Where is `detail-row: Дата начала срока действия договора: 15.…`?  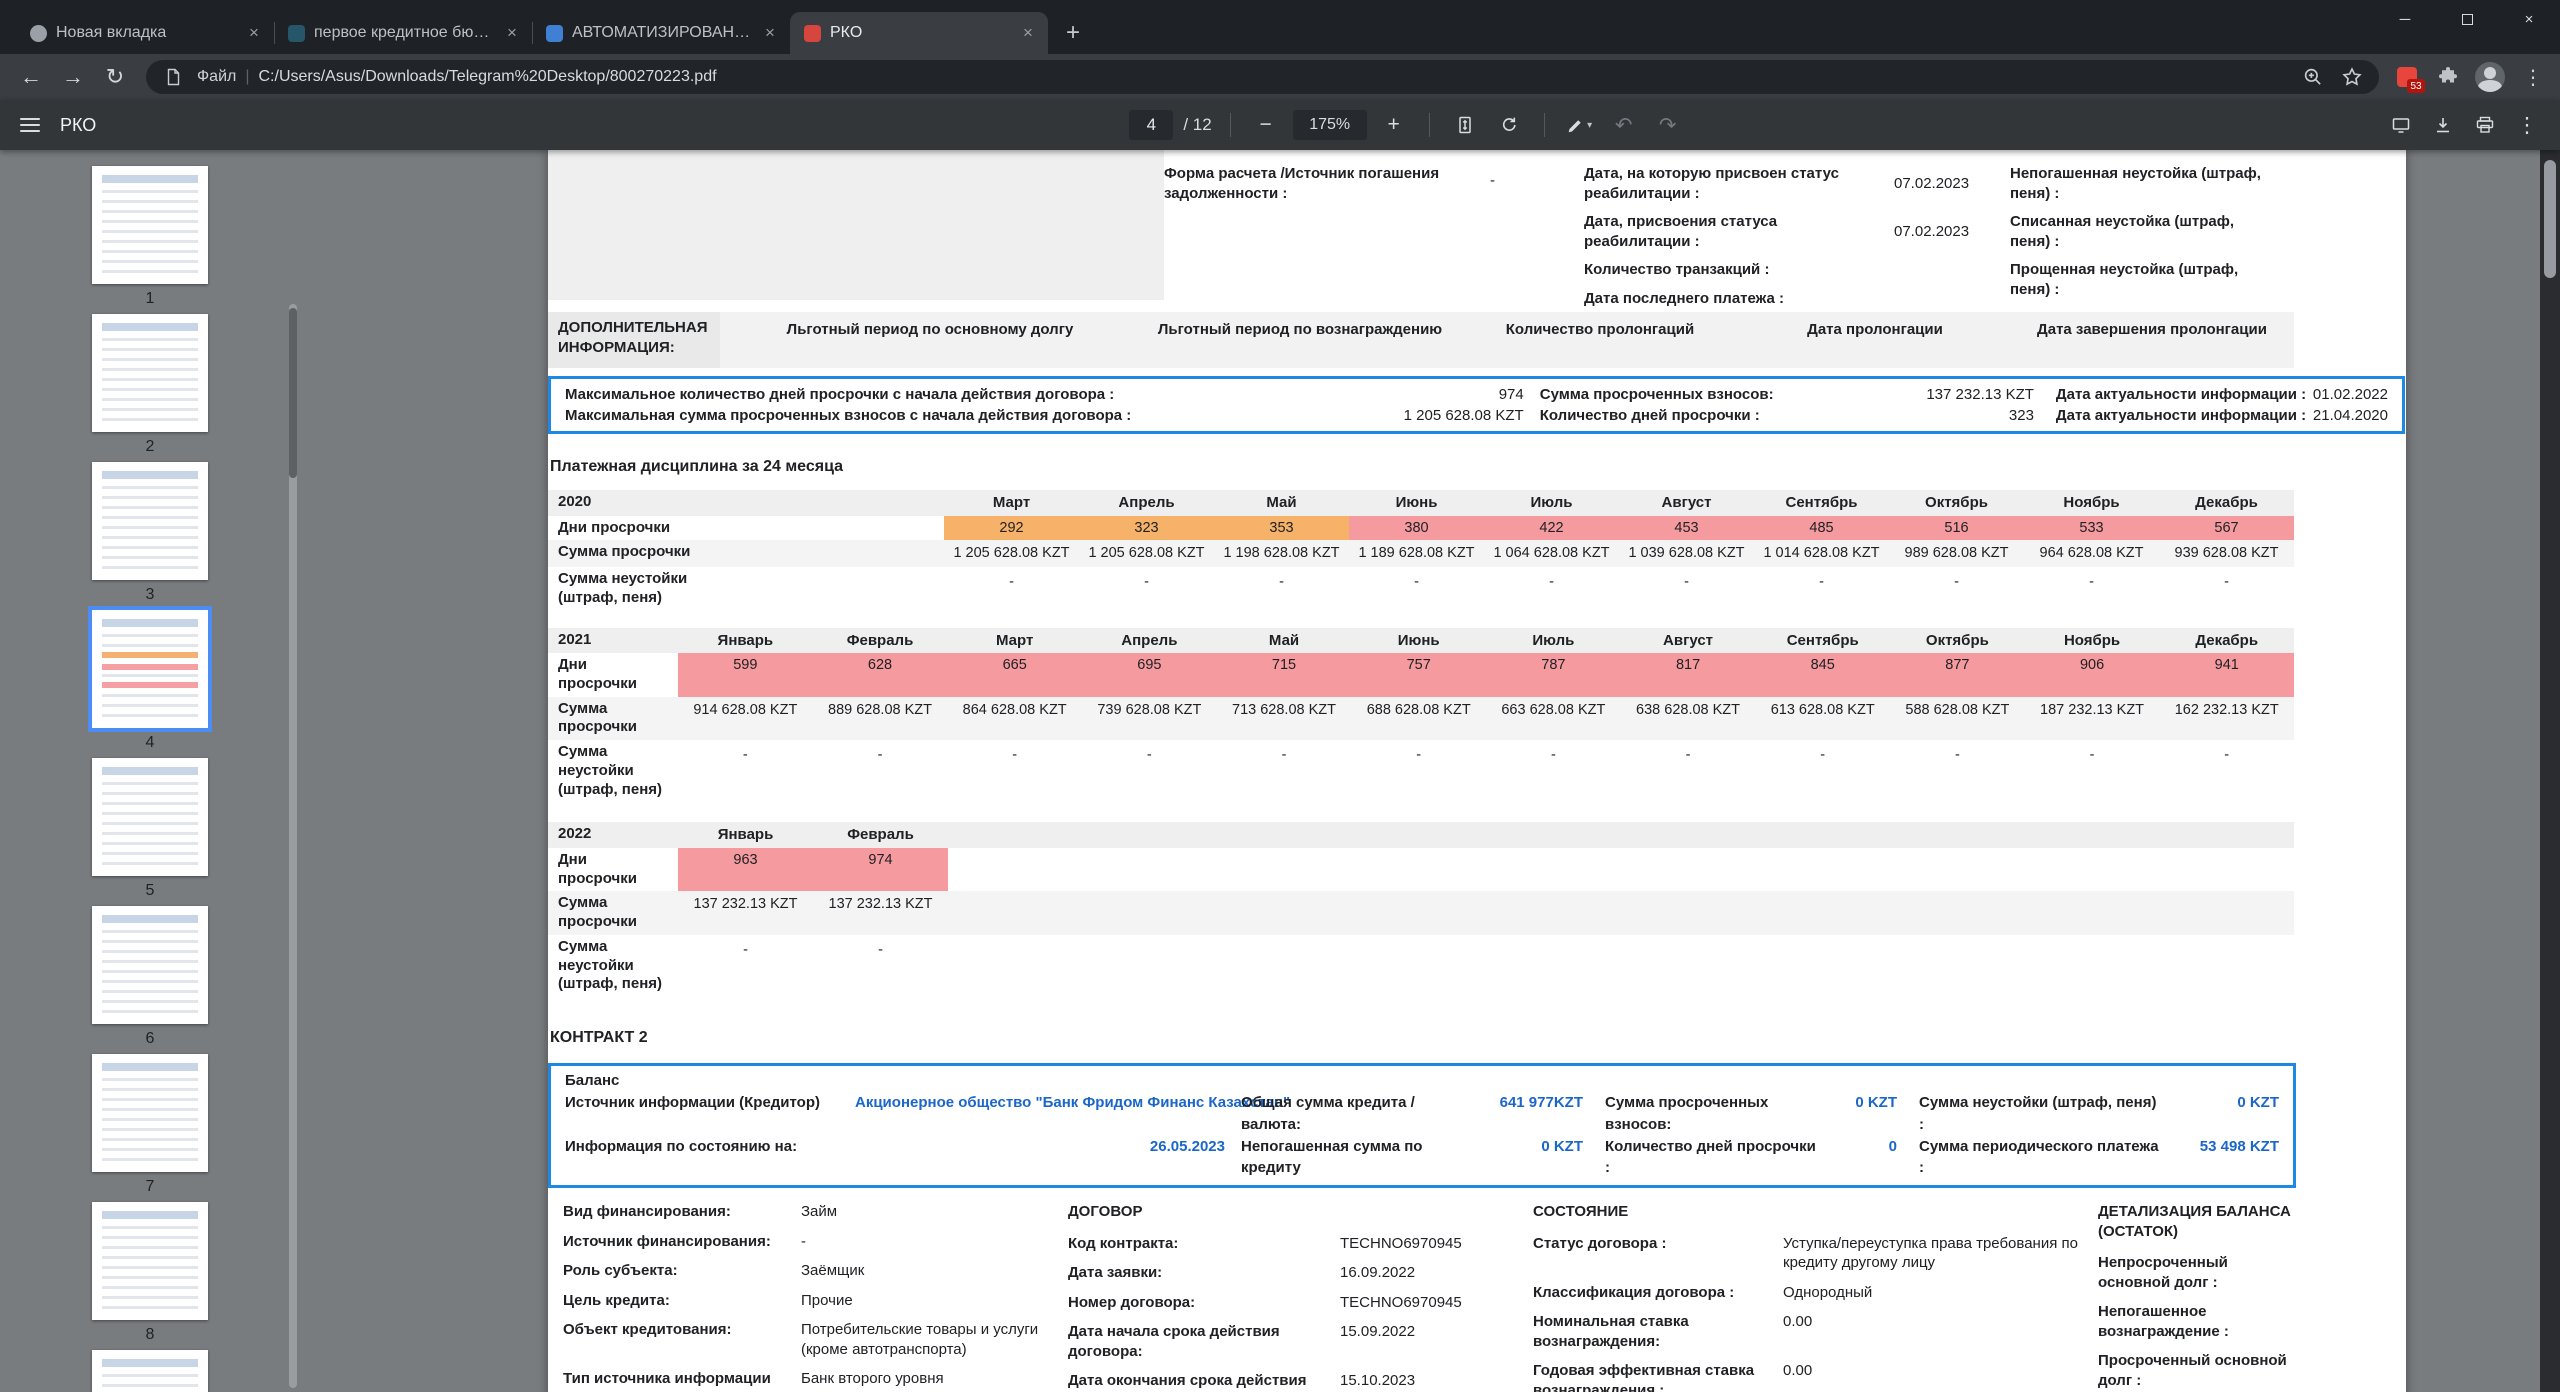 detail-row: Дата начала срока действия договора: 15.… is located at coordinates (1300, 1341).